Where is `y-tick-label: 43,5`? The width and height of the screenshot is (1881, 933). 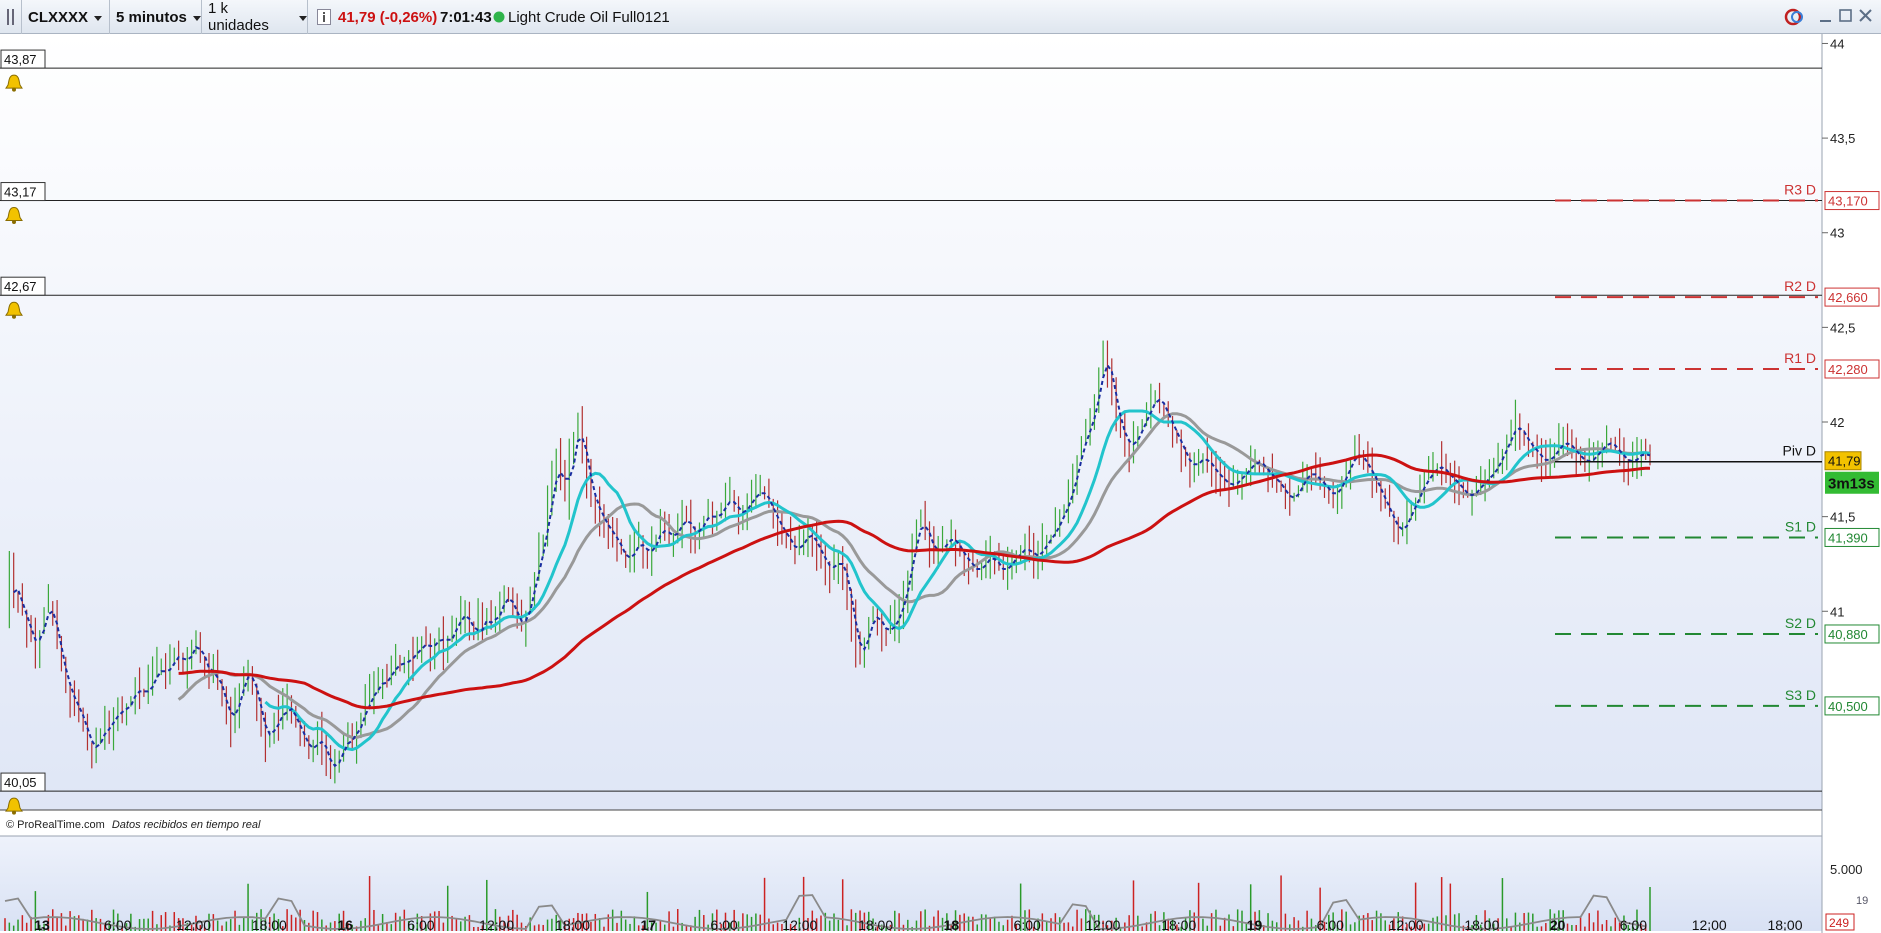 y-tick-label: 43,5 is located at coordinates (1842, 138).